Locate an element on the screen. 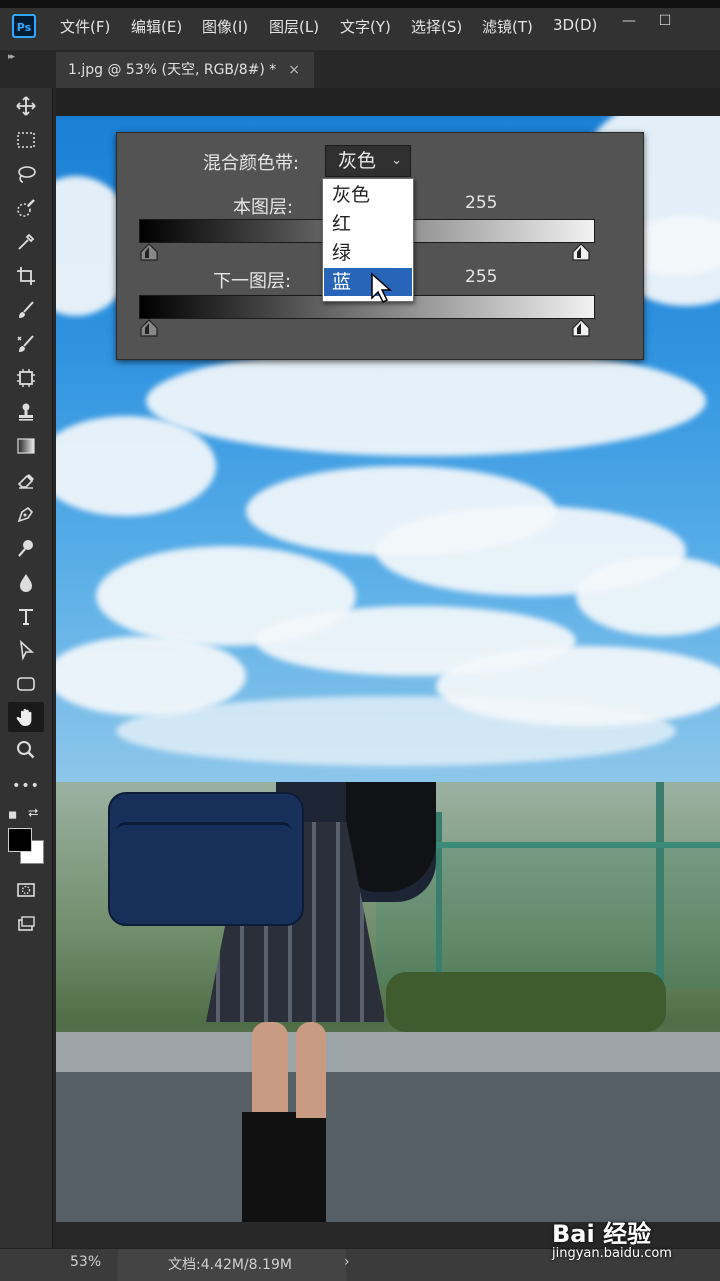  blur-icon is located at coordinates (26, 582).